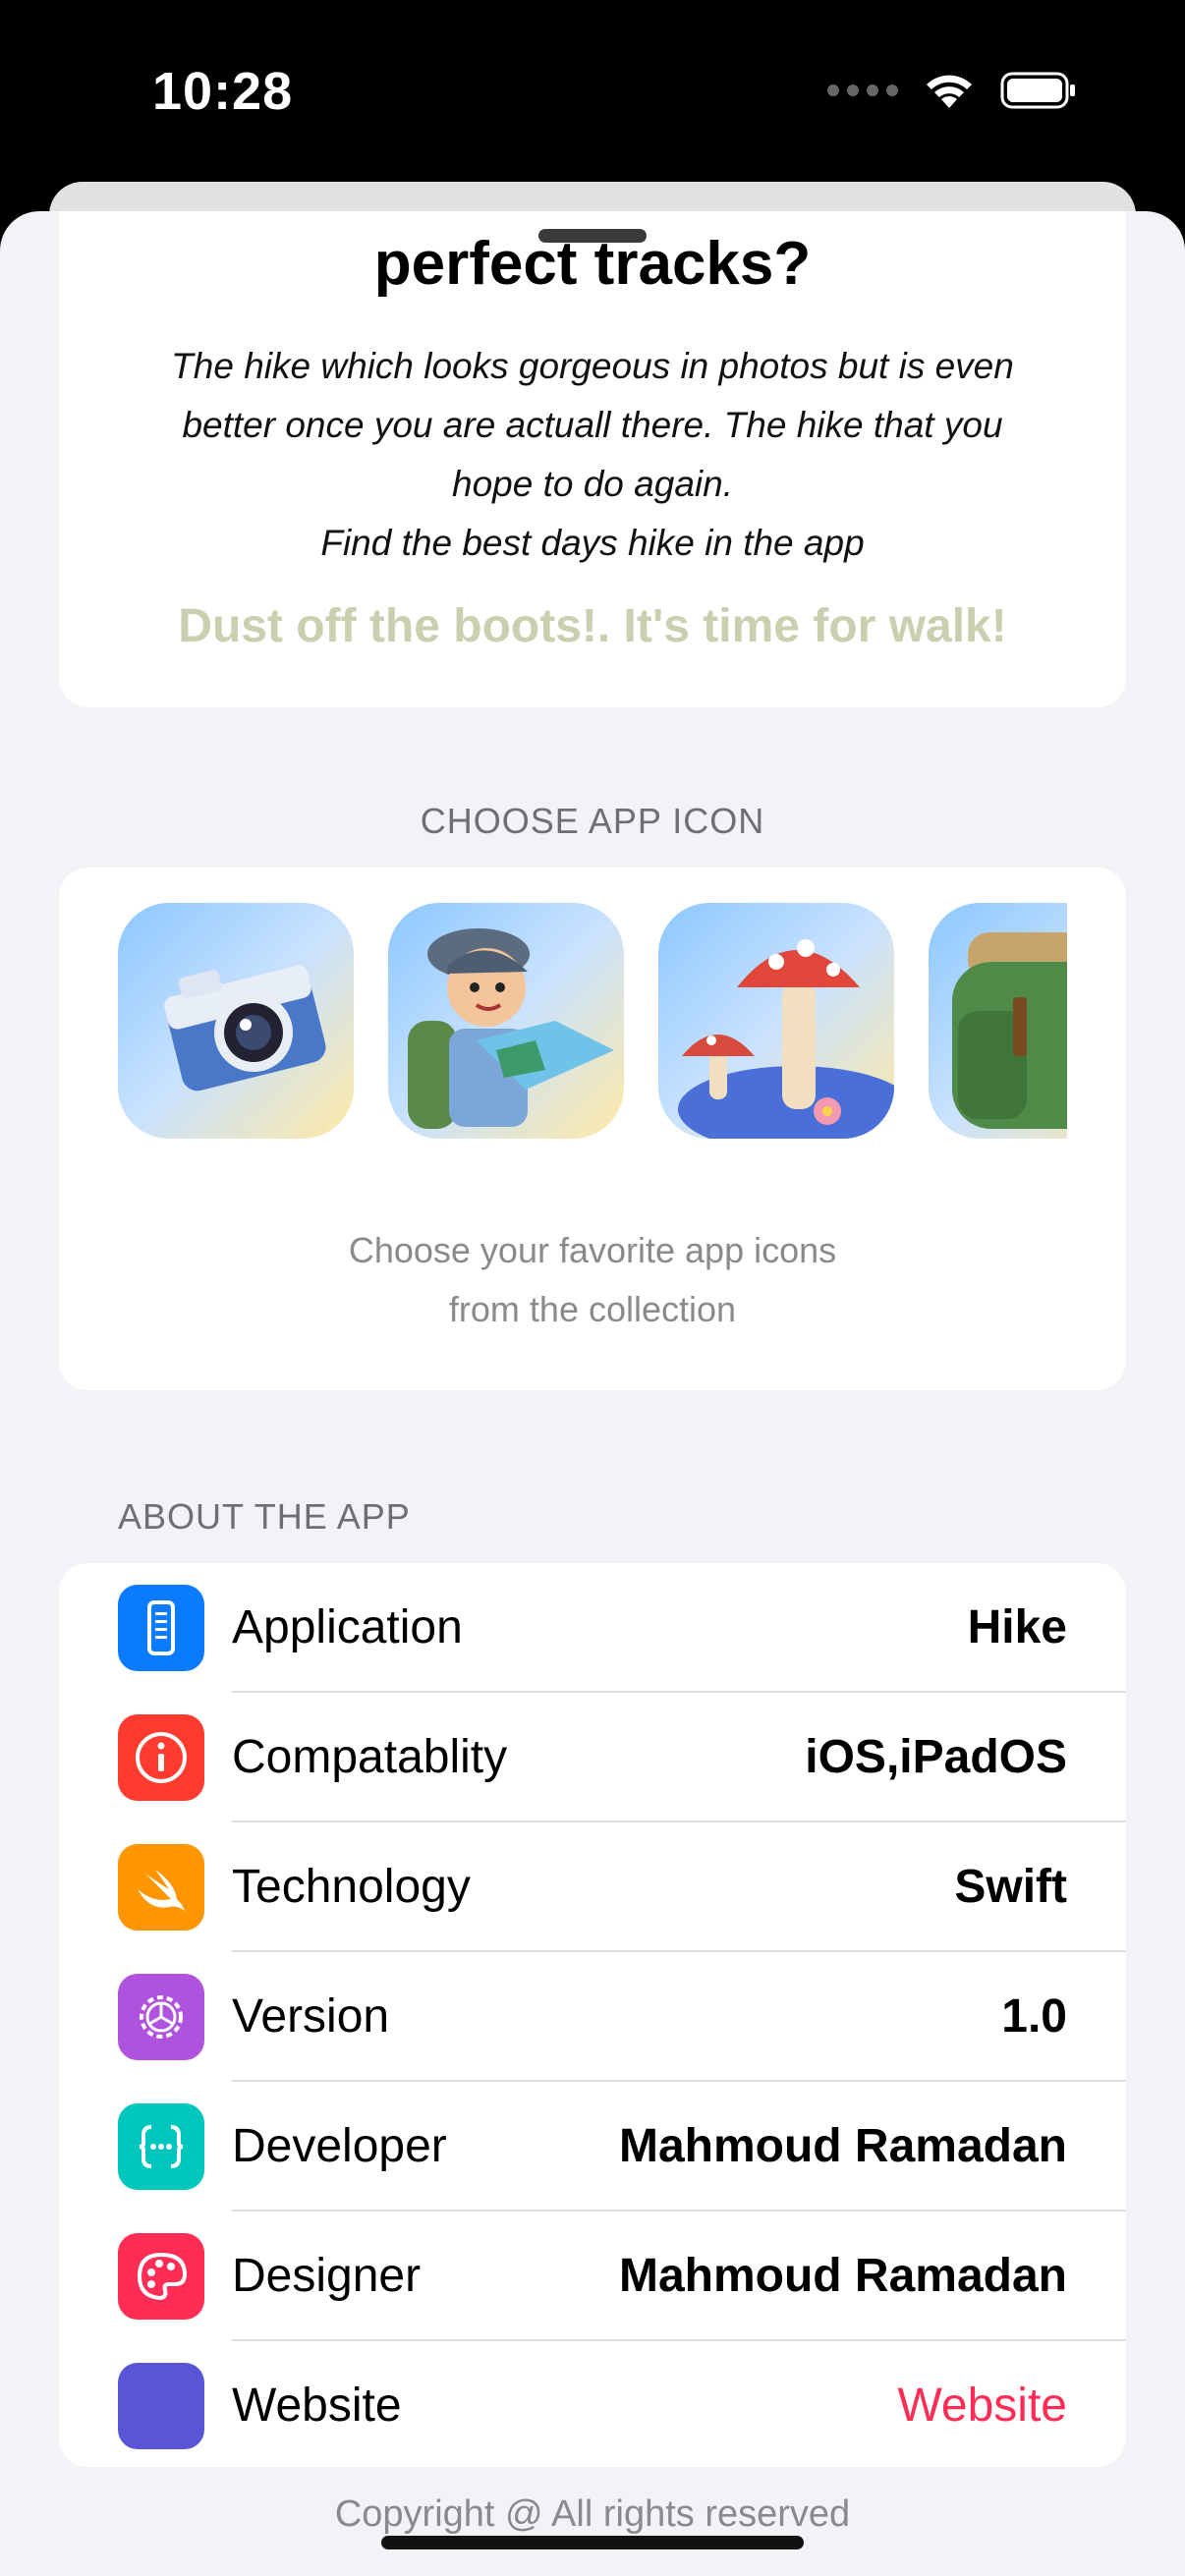 The image size is (1185, 2576). What do you see at coordinates (161, 2146) in the screenshot?
I see `curly-braces-icon` at bounding box center [161, 2146].